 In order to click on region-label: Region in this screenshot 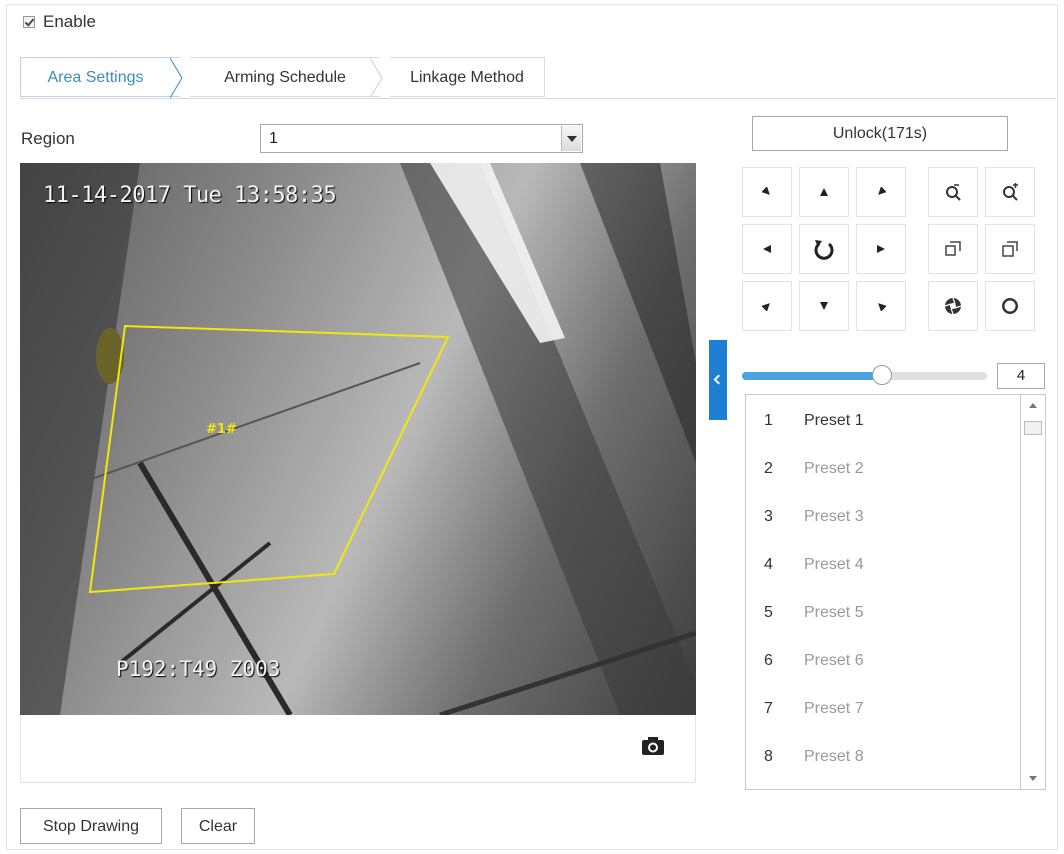, I will do `click(48, 138)`.